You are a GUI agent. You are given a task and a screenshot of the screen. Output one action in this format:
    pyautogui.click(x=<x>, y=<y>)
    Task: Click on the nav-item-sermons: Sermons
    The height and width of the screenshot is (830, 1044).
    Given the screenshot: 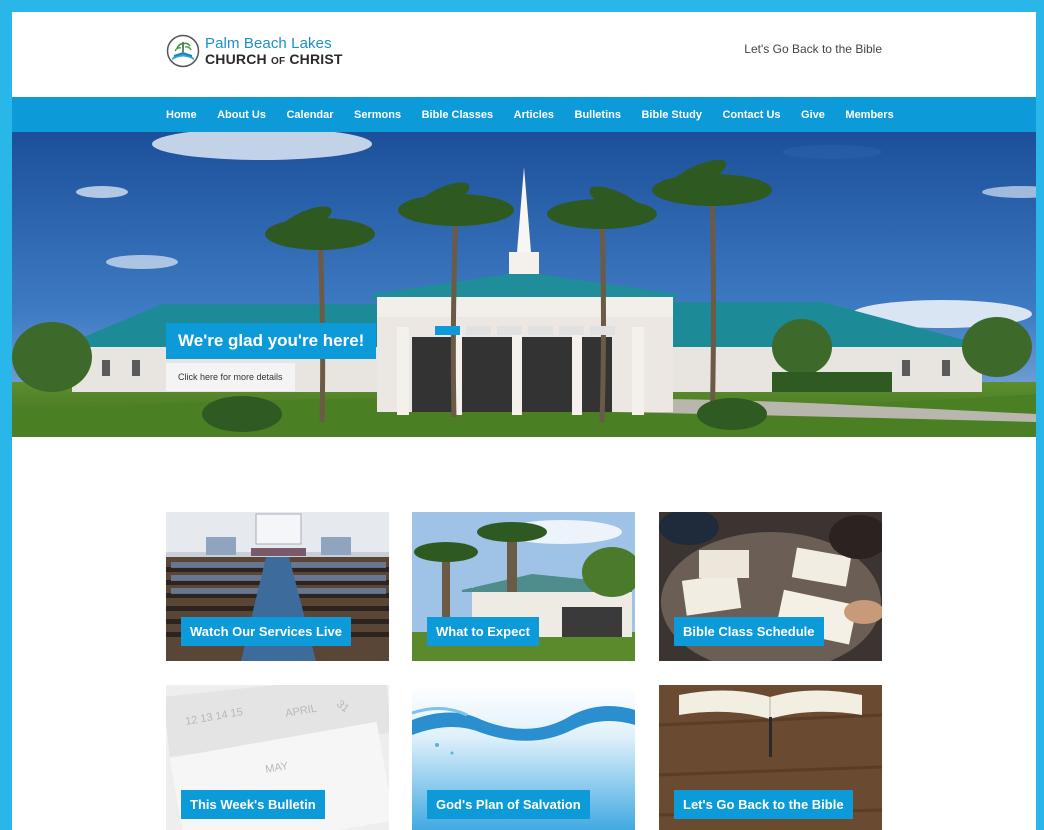 What is the action you would take?
    pyautogui.click(x=377, y=115)
    